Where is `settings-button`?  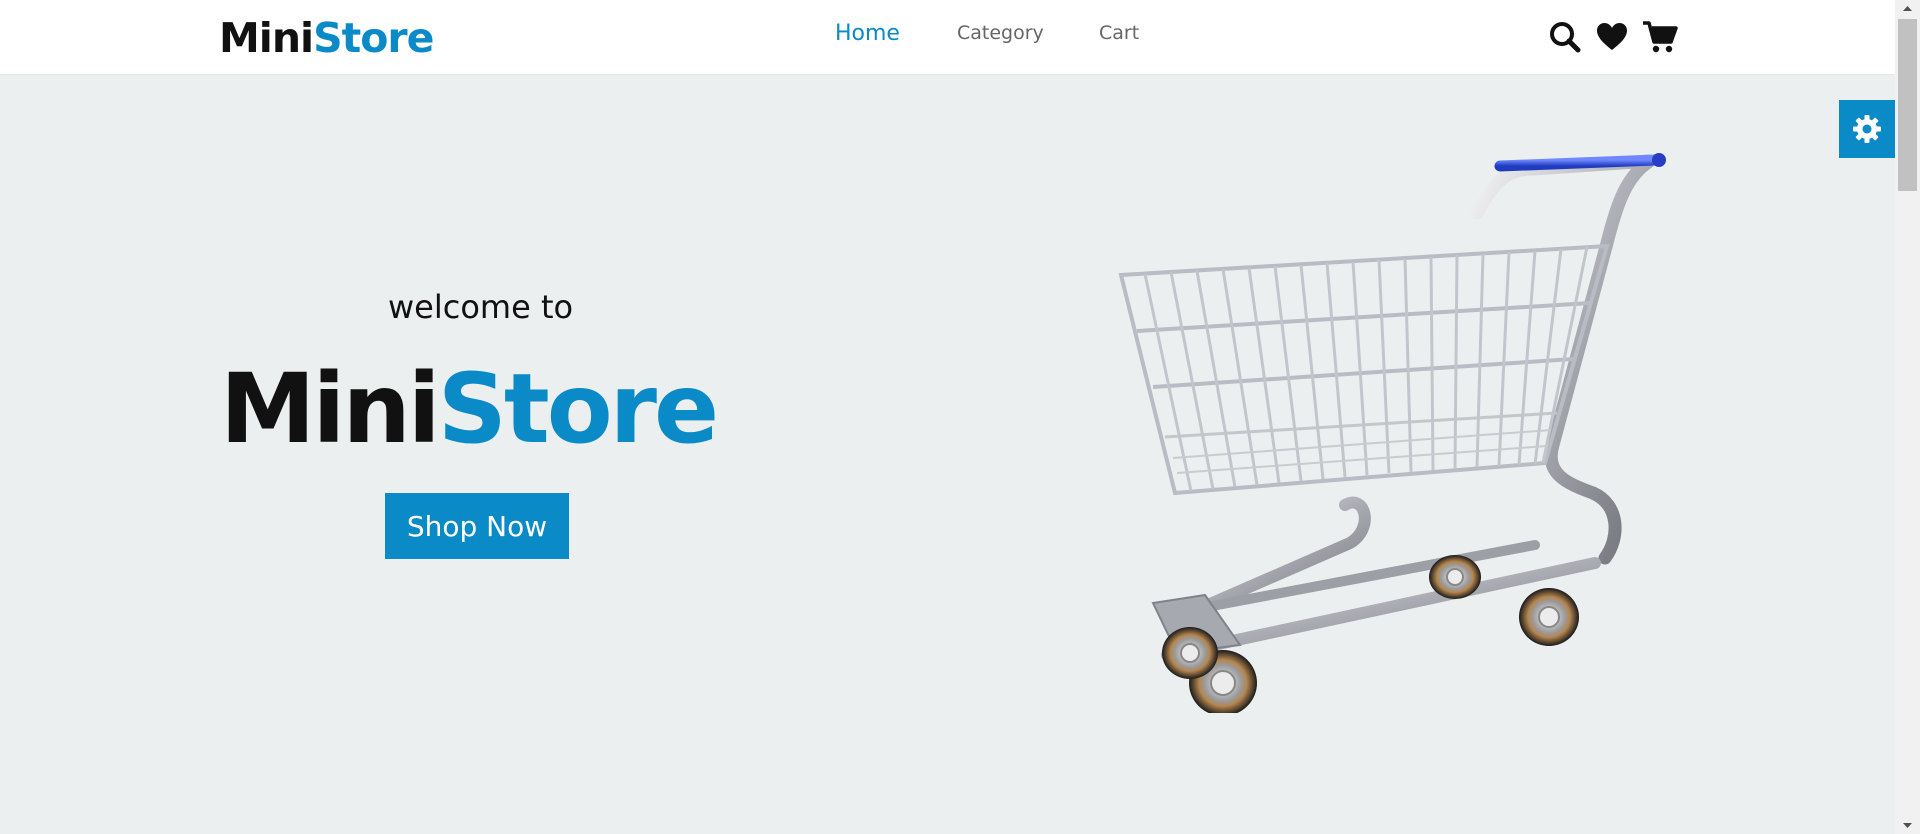 settings-button is located at coordinates (1867, 129).